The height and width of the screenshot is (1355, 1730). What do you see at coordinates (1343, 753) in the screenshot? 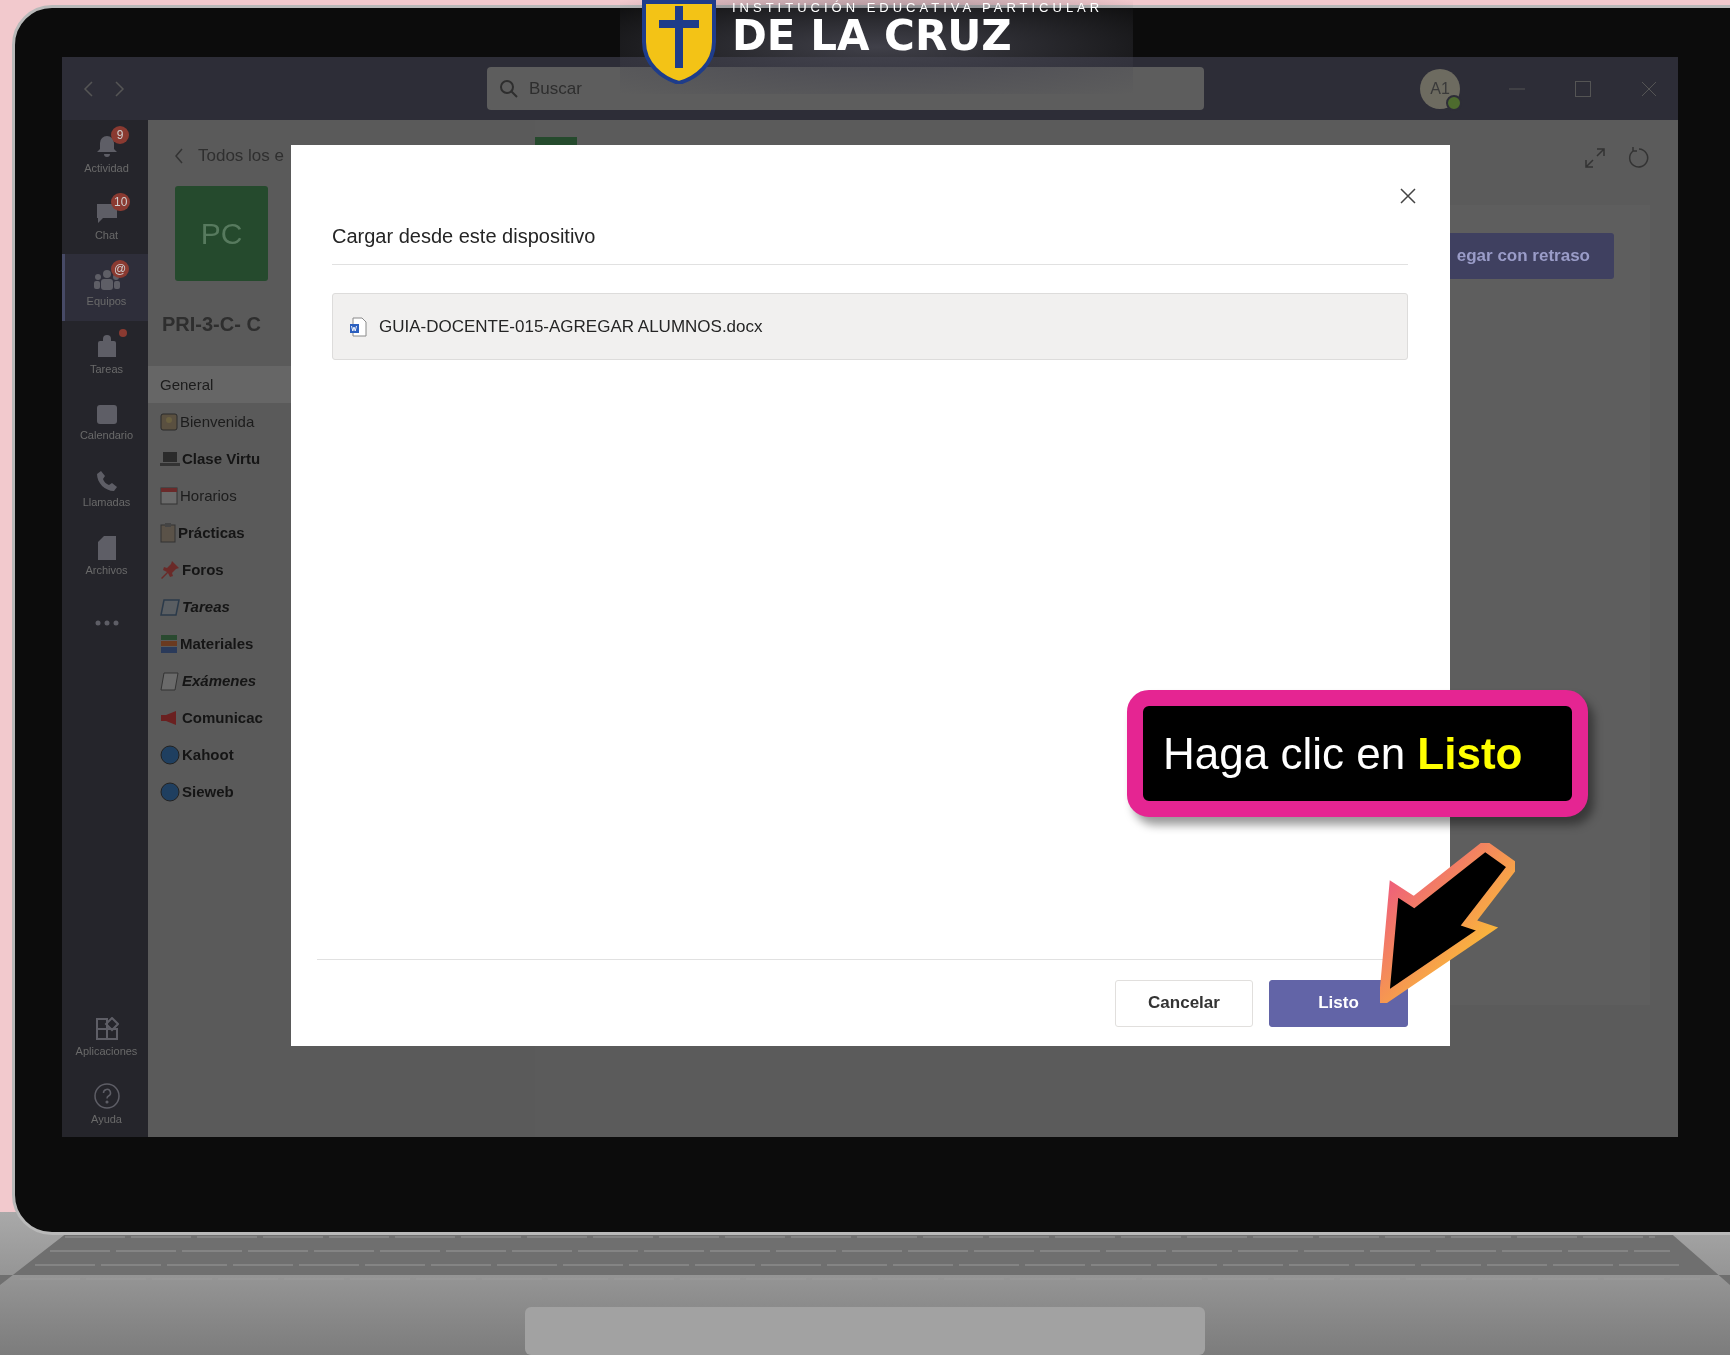
I see `callout-text: Haga clic en Listo` at bounding box center [1343, 753].